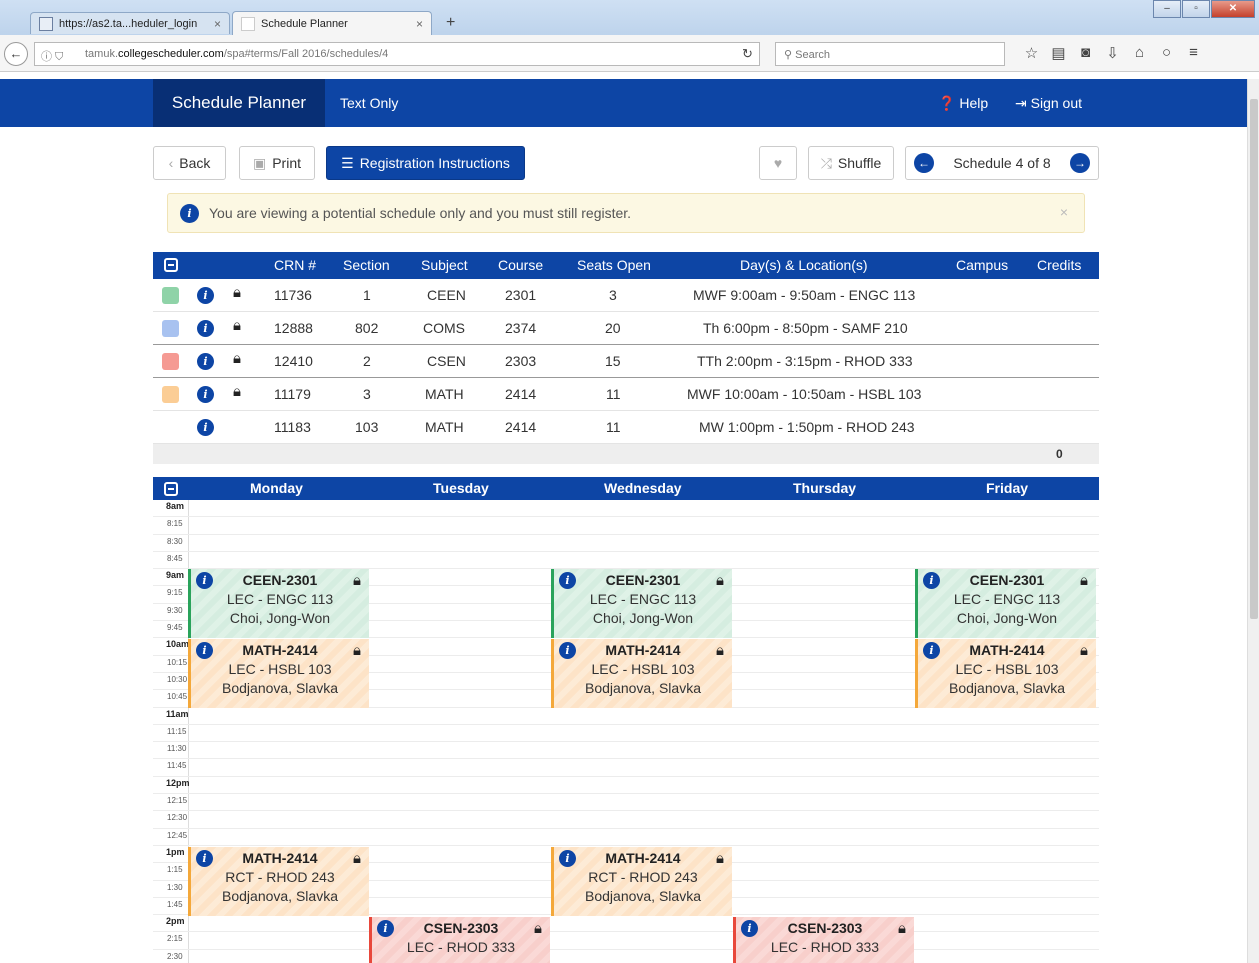 This screenshot has width=1259, height=963. I want to click on new-tab-icon: +, so click(450, 23).